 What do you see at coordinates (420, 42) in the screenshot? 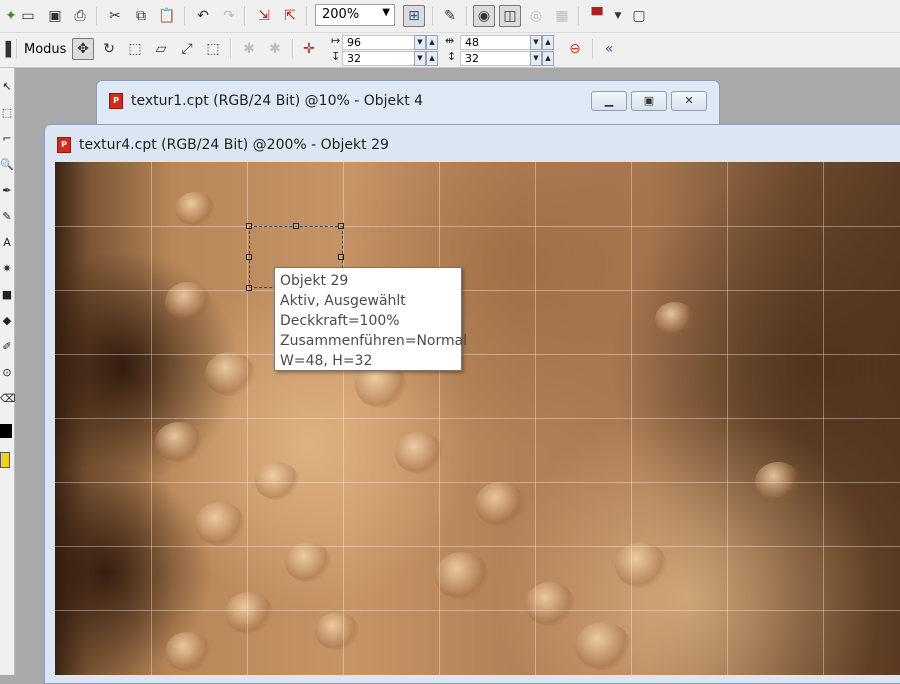
I see `x-spin-down: ▼` at bounding box center [420, 42].